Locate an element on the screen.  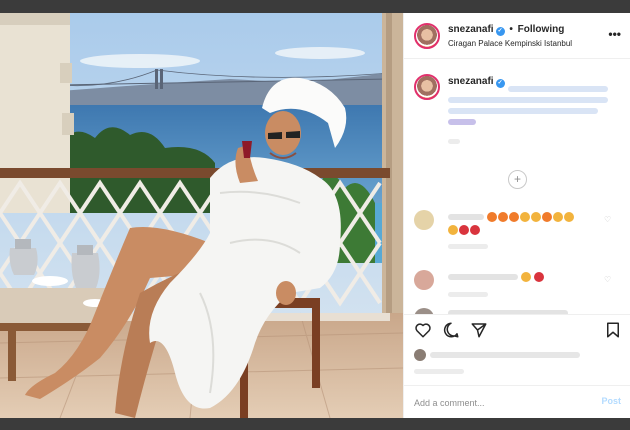
likes-summary is located at coordinates (514, 355).